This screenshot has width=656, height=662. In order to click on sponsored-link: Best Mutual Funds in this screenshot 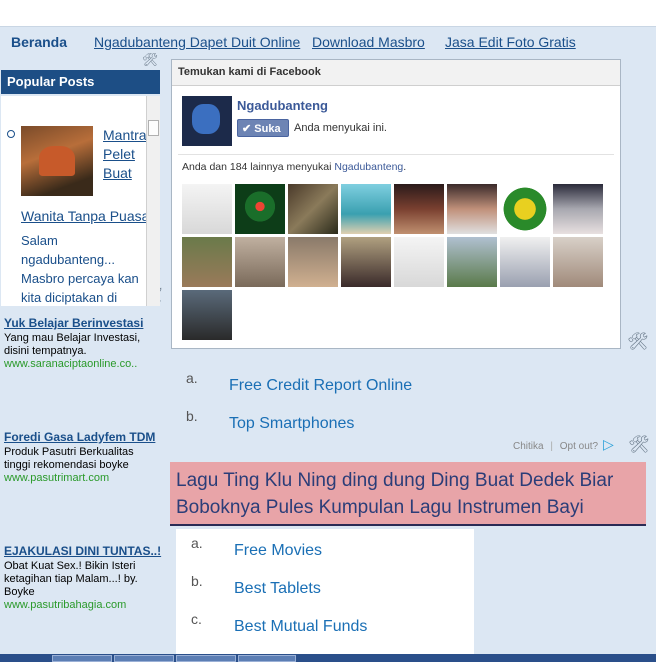, I will do `click(300, 627)`.